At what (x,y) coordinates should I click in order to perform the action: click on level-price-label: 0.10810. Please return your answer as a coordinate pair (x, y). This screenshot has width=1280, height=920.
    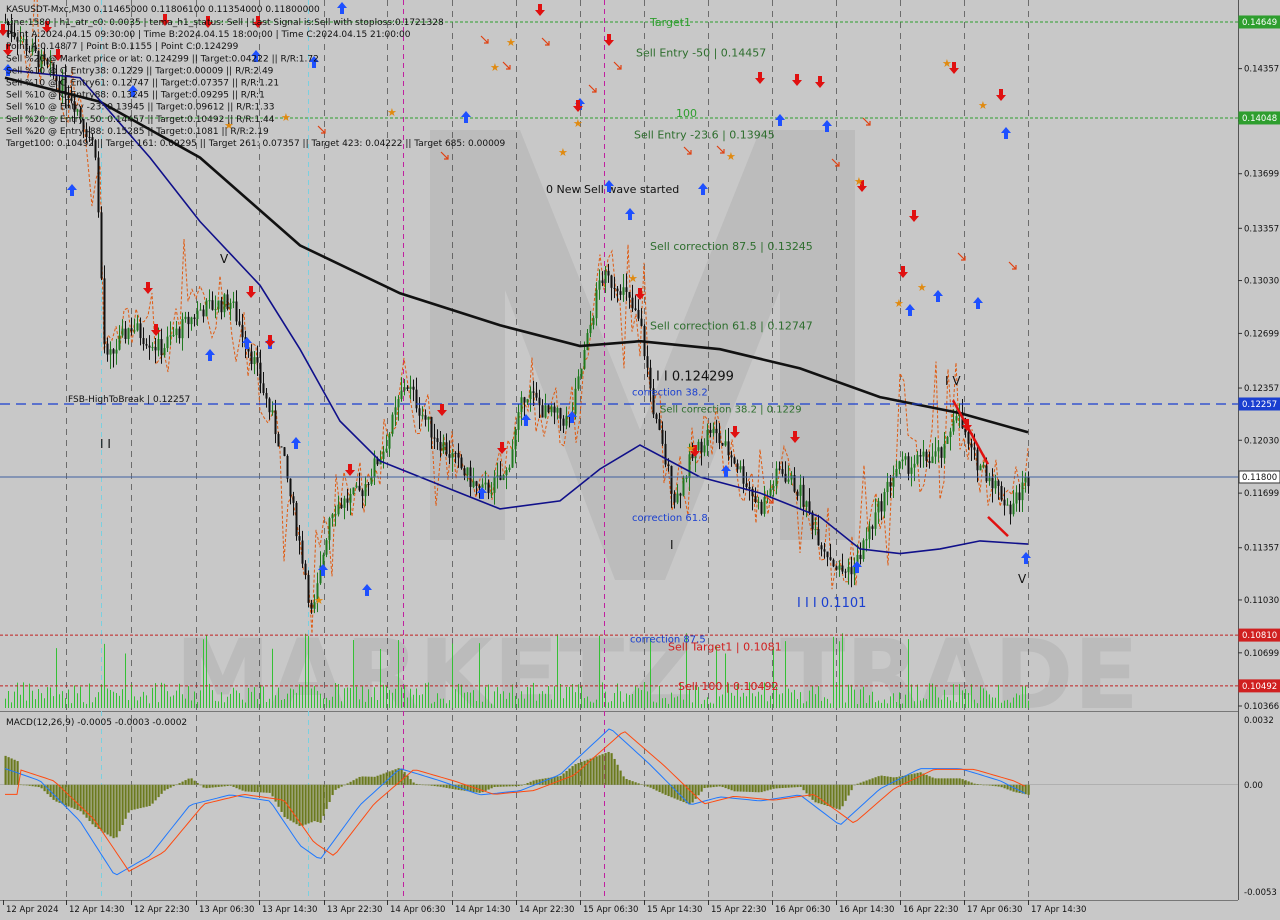
    Looking at the image, I should click on (1259, 636).